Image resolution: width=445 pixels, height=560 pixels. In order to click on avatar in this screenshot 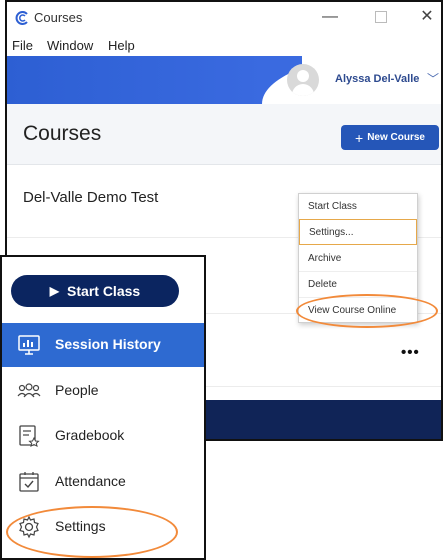, I will do `click(303, 80)`.